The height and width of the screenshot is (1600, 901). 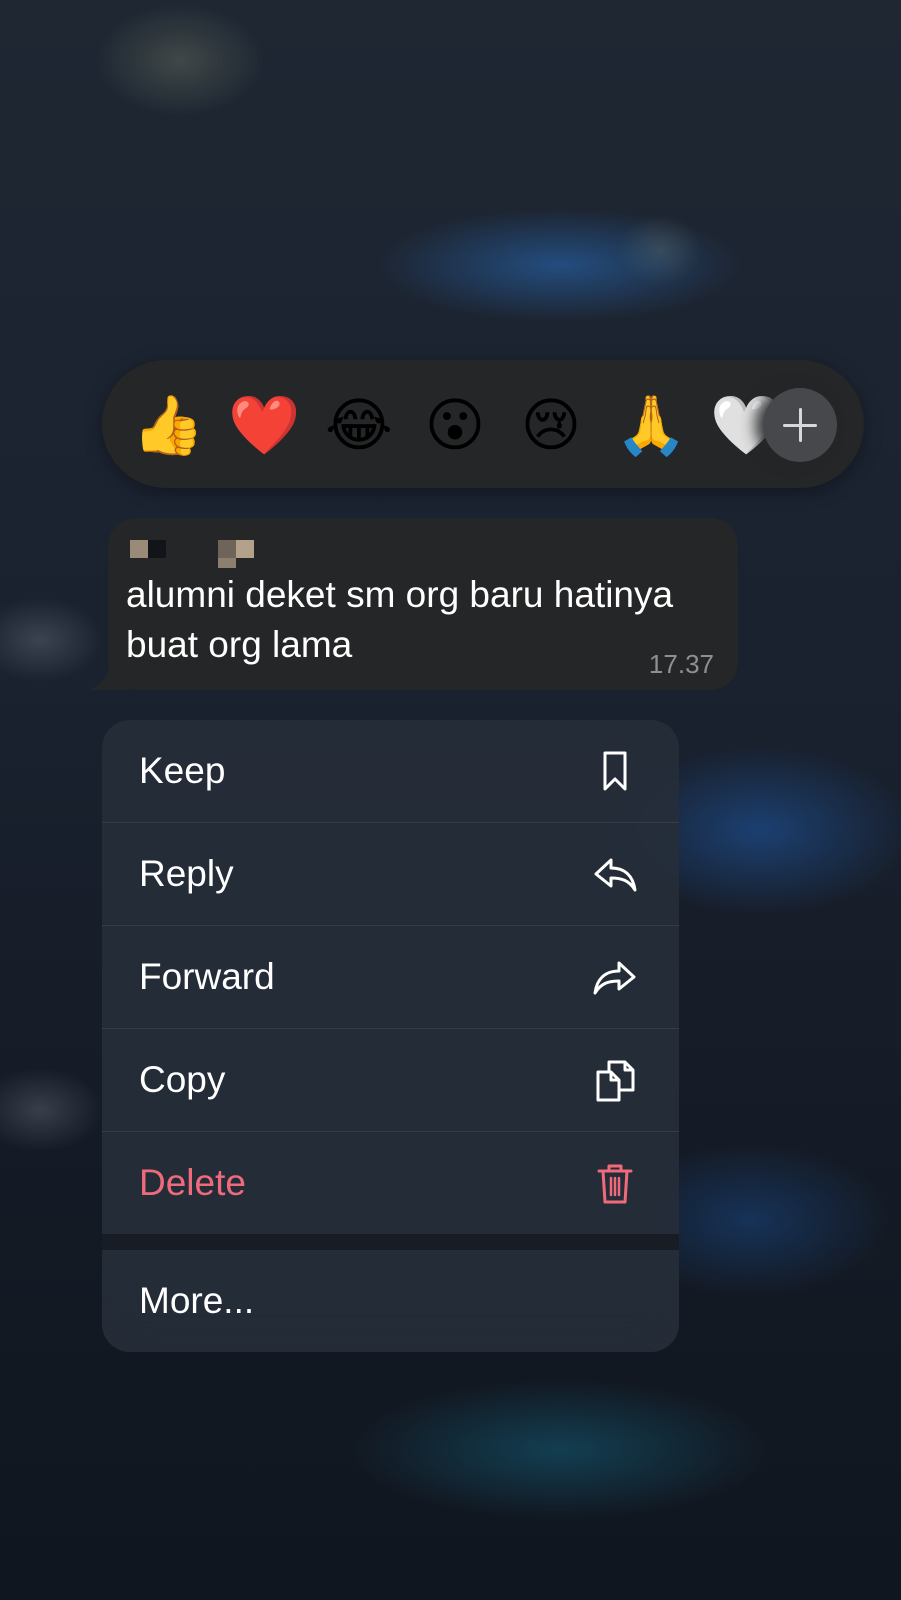 I want to click on bookmark-icon, so click(x=615, y=771).